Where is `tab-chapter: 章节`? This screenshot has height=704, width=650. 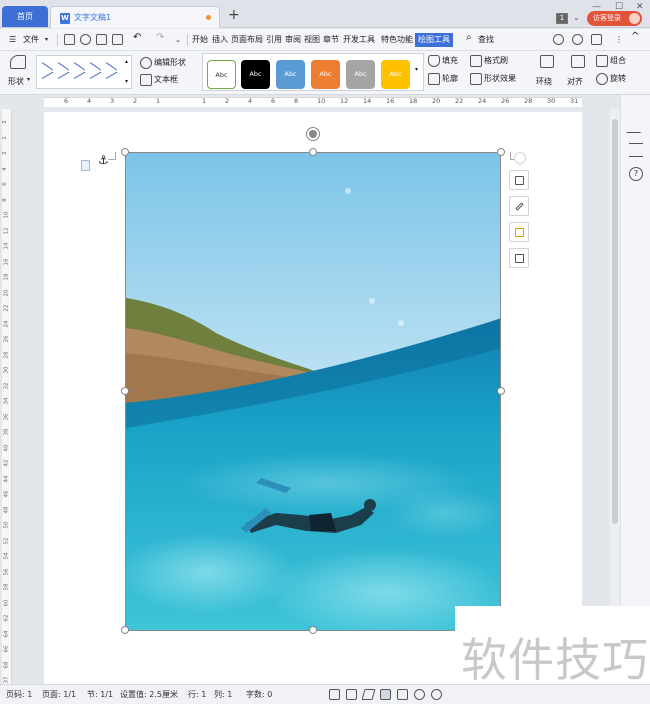 tab-chapter: 章节 is located at coordinates (331, 40).